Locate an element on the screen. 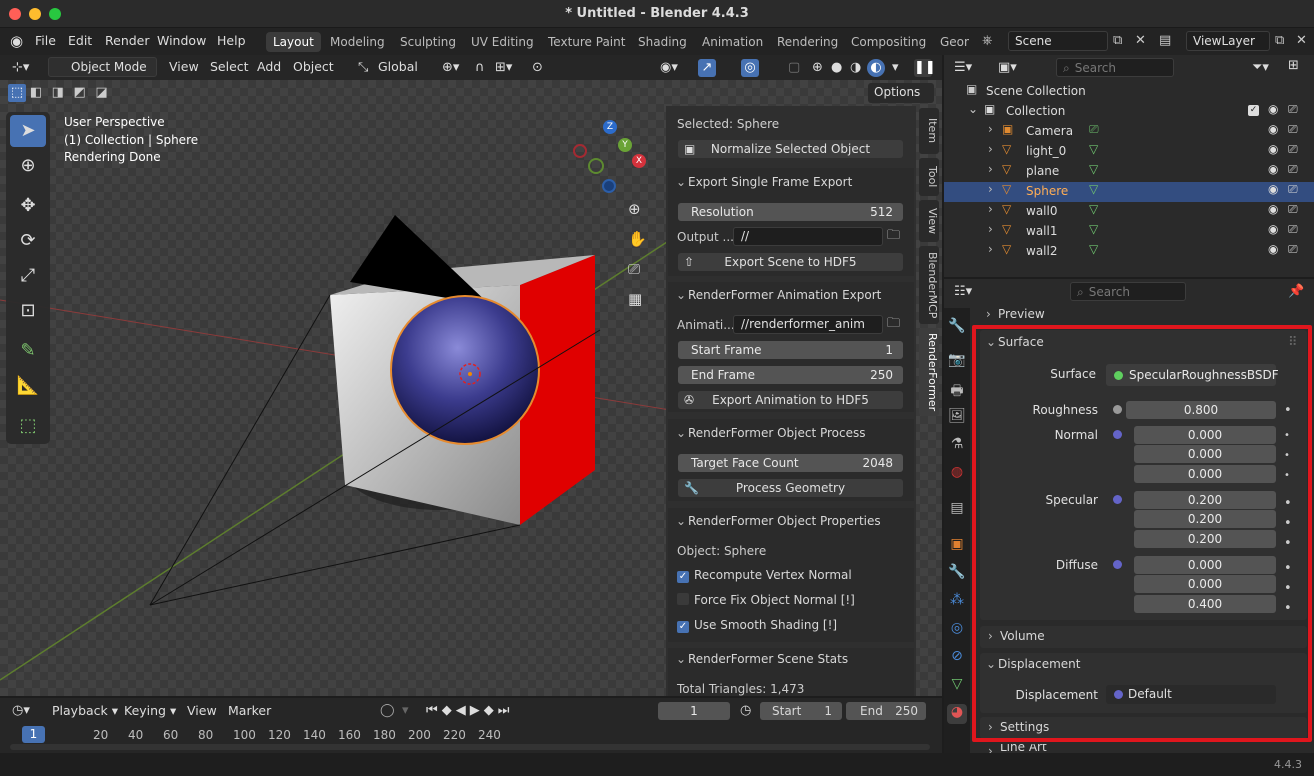 Image resolution: width=1314 pixels, height=776 pixels. outliner-item-wall2: › ▽ wall2 ▽ ◉ ⎚ is located at coordinates (1129, 252).